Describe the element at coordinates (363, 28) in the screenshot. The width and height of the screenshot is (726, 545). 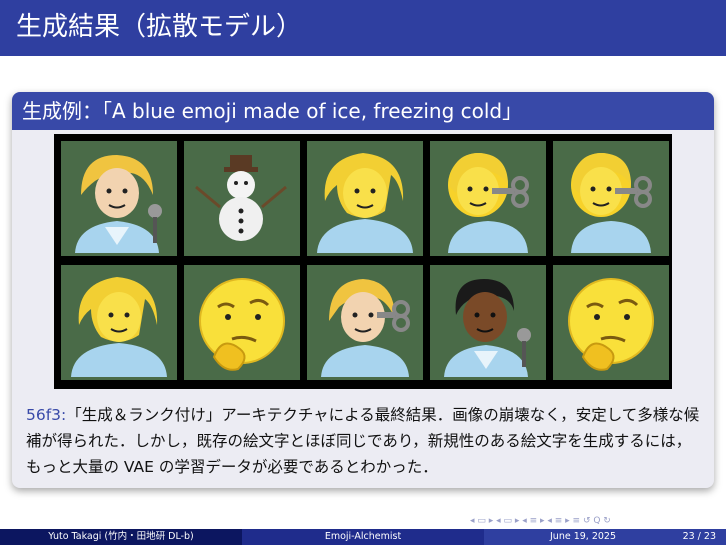
I see `slide-title-bar: 生成結果（拡散モデル）` at that location.